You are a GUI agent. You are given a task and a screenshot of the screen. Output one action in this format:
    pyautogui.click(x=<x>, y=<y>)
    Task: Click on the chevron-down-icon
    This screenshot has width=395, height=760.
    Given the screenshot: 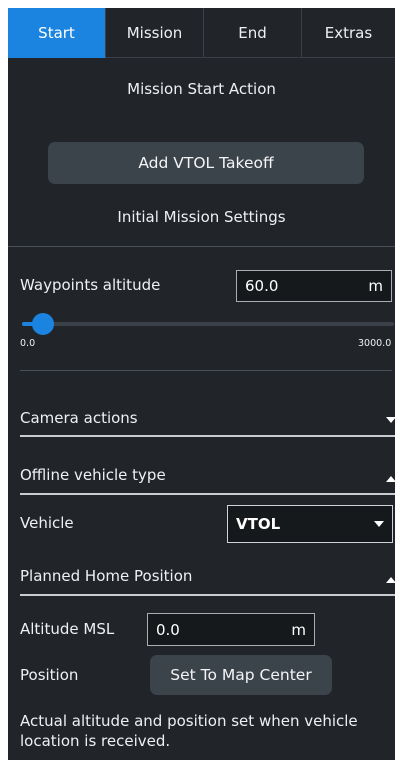 What is the action you would take?
    pyautogui.click(x=379, y=524)
    